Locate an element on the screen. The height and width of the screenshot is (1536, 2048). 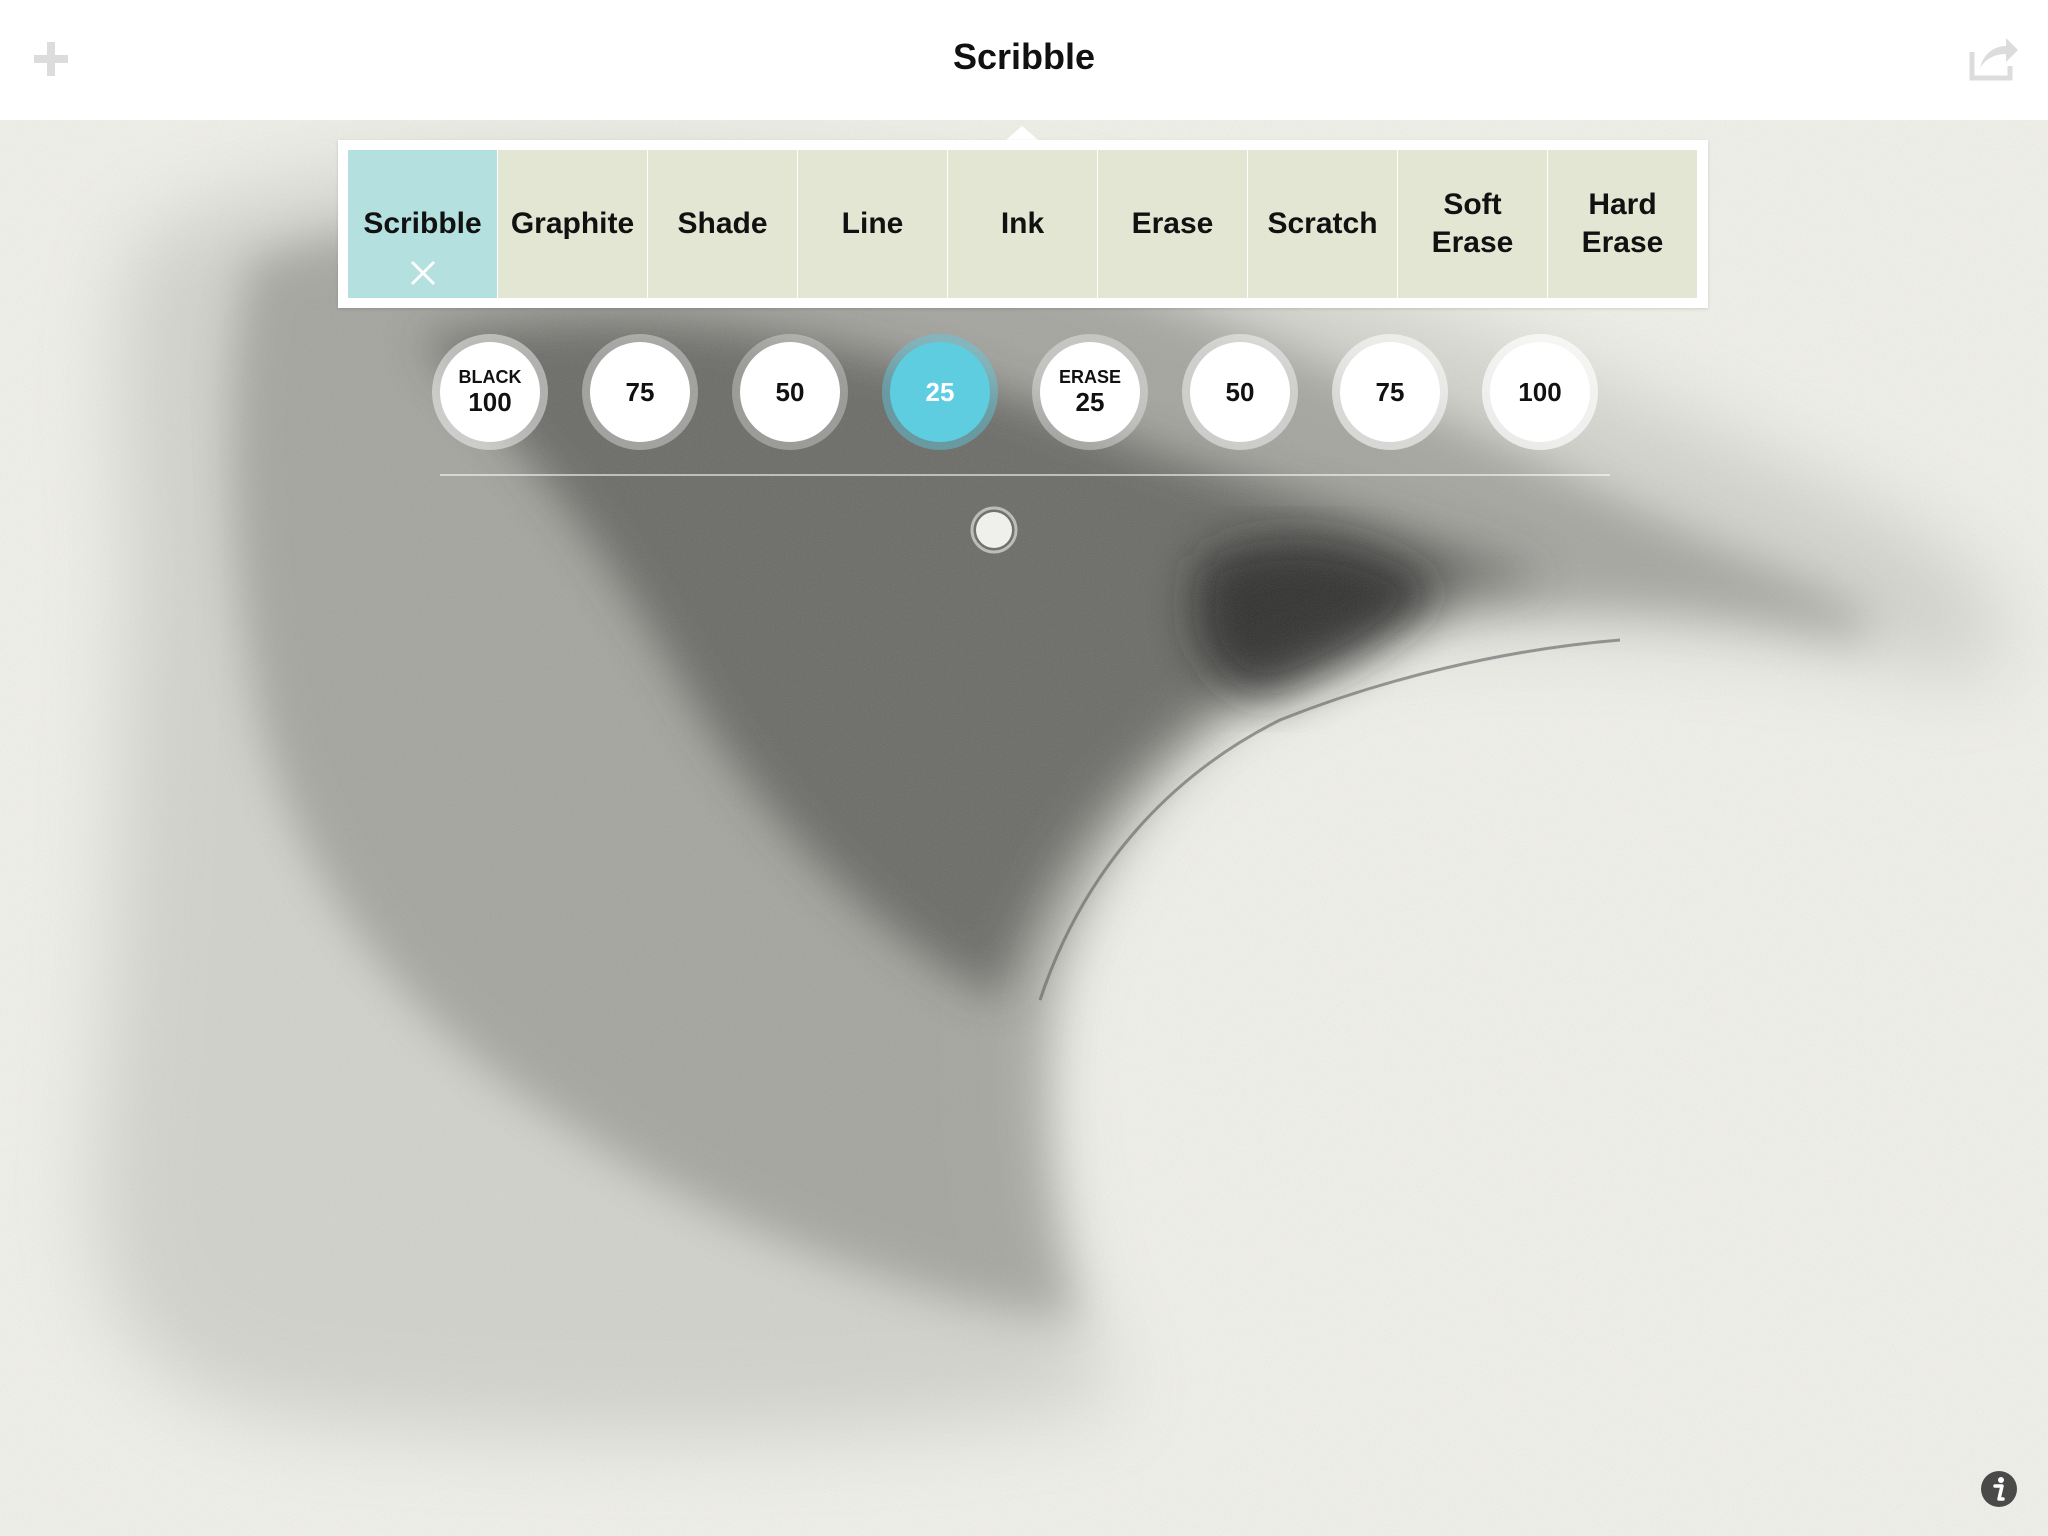
popover-arrow is located at coordinates (1022, 133).